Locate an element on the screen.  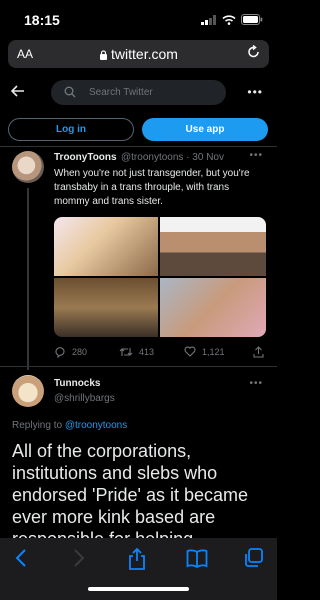
replying-to-link: @troonytoons is located at coordinates (96, 425).